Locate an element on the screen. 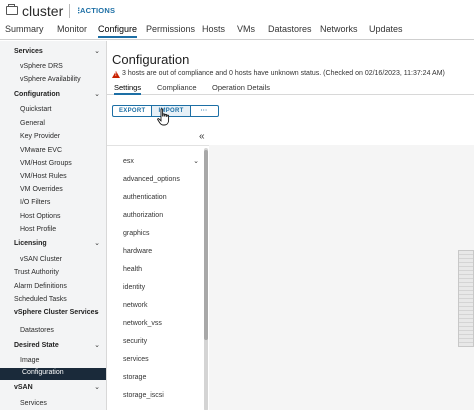  nav-label: vSAN Cluster is located at coordinates (41, 259).